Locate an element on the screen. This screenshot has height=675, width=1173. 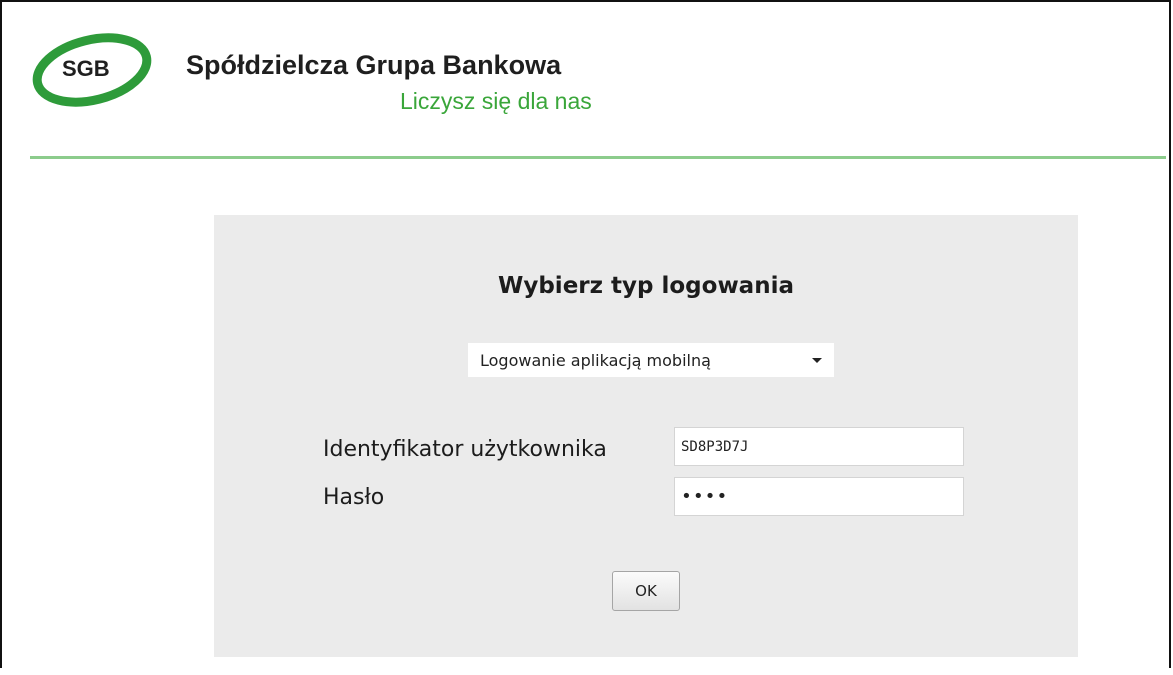
password-label: Hasło is located at coordinates (354, 497).